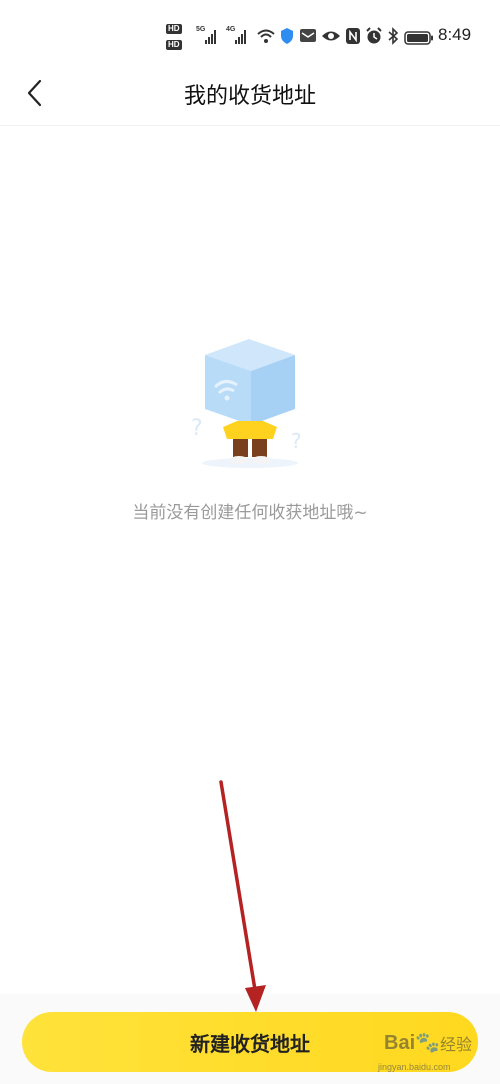 The image size is (500, 1084). Describe the element at coordinates (242, 896) in the screenshot. I see `annotation-arrow` at that location.